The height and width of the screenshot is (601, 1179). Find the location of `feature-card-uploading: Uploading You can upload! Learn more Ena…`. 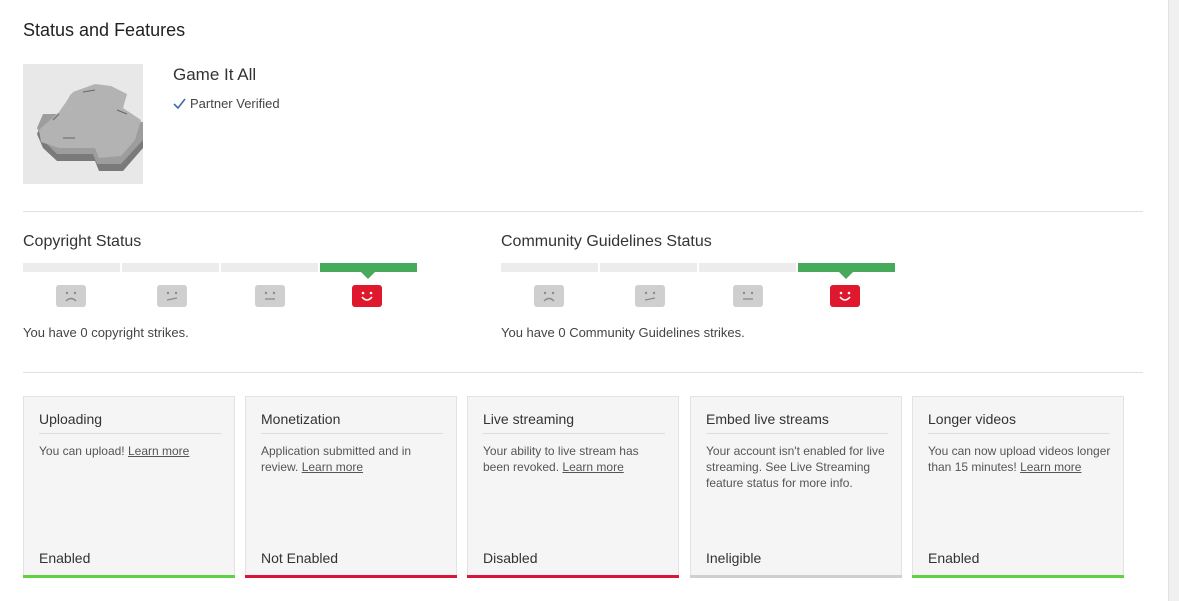

feature-card-uploading: Uploading You can upload! Learn more Ena… is located at coordinates (129, 487).